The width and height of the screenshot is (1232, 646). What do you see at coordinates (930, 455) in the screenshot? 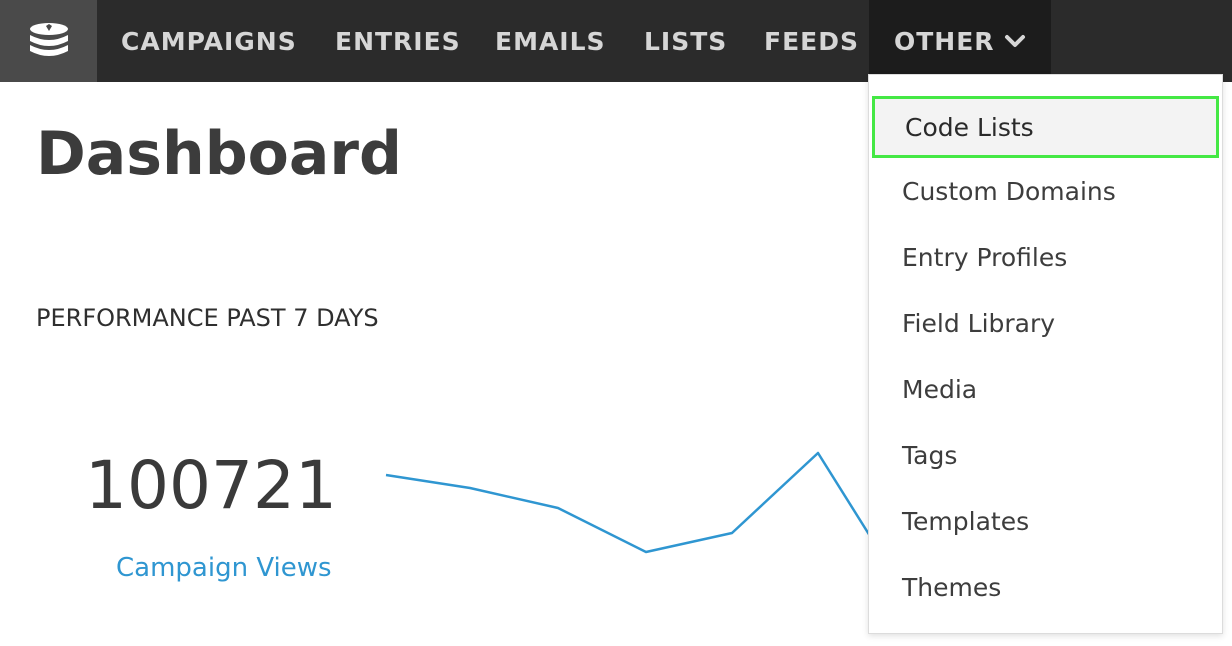
I see `menu-item-label: Tags` at bounding box center [930, 455].